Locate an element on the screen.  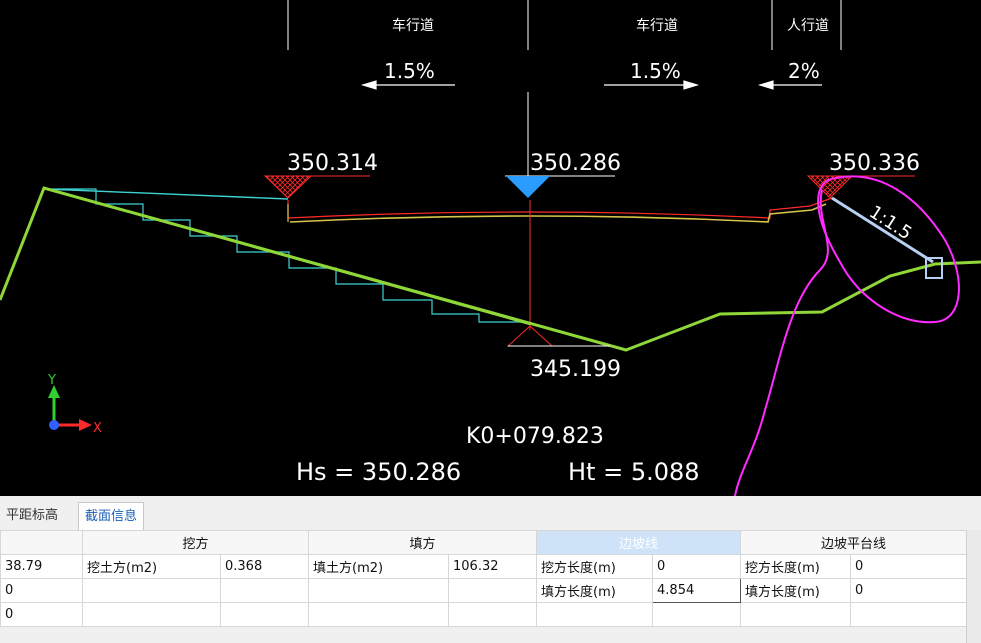
tab-section-info: 截面信息 is located at coordinates (111, 516).